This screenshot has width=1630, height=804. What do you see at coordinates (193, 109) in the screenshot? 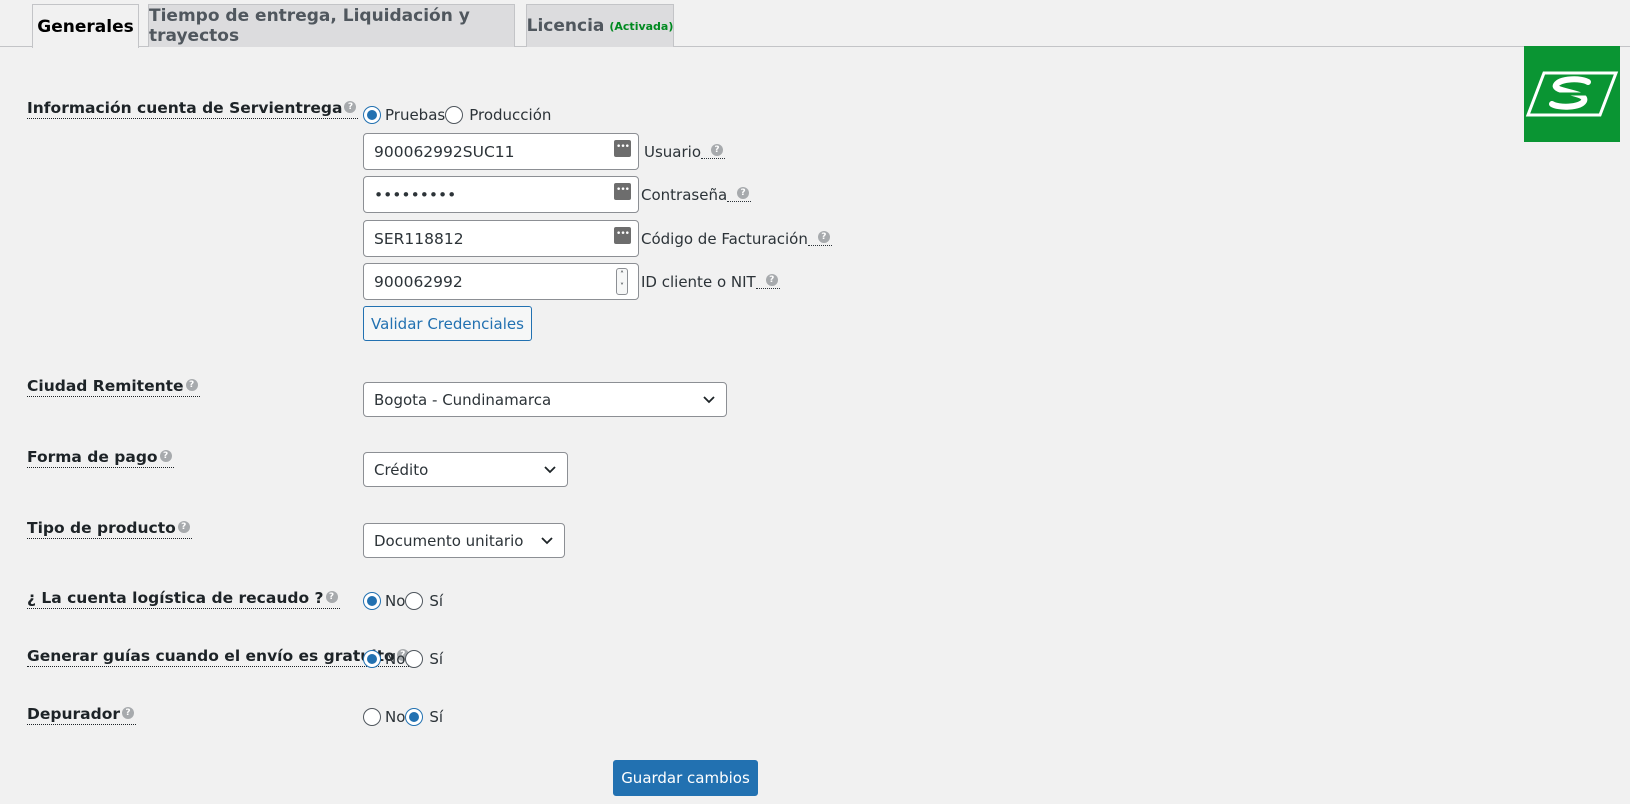
I see `account-info-label: Información cuenta de Servientrega?` at bounding box center [193, 109].